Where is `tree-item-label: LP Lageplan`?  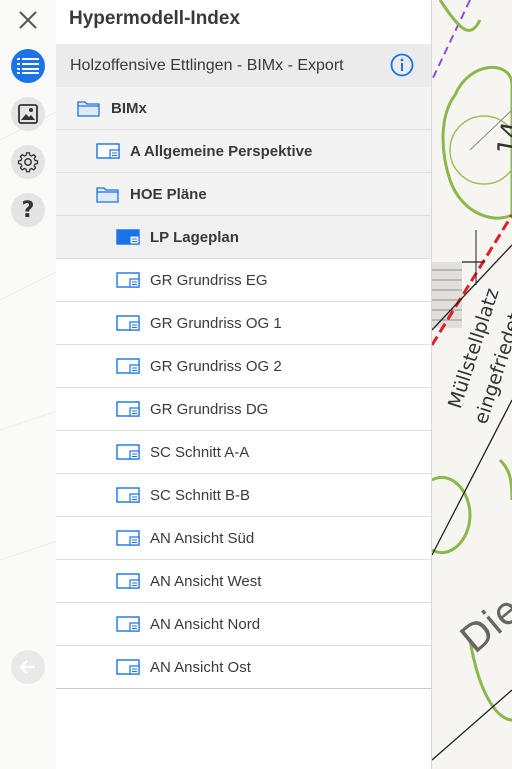 tree-item-label: LP Lageplan is located at coordinates (194, 237).